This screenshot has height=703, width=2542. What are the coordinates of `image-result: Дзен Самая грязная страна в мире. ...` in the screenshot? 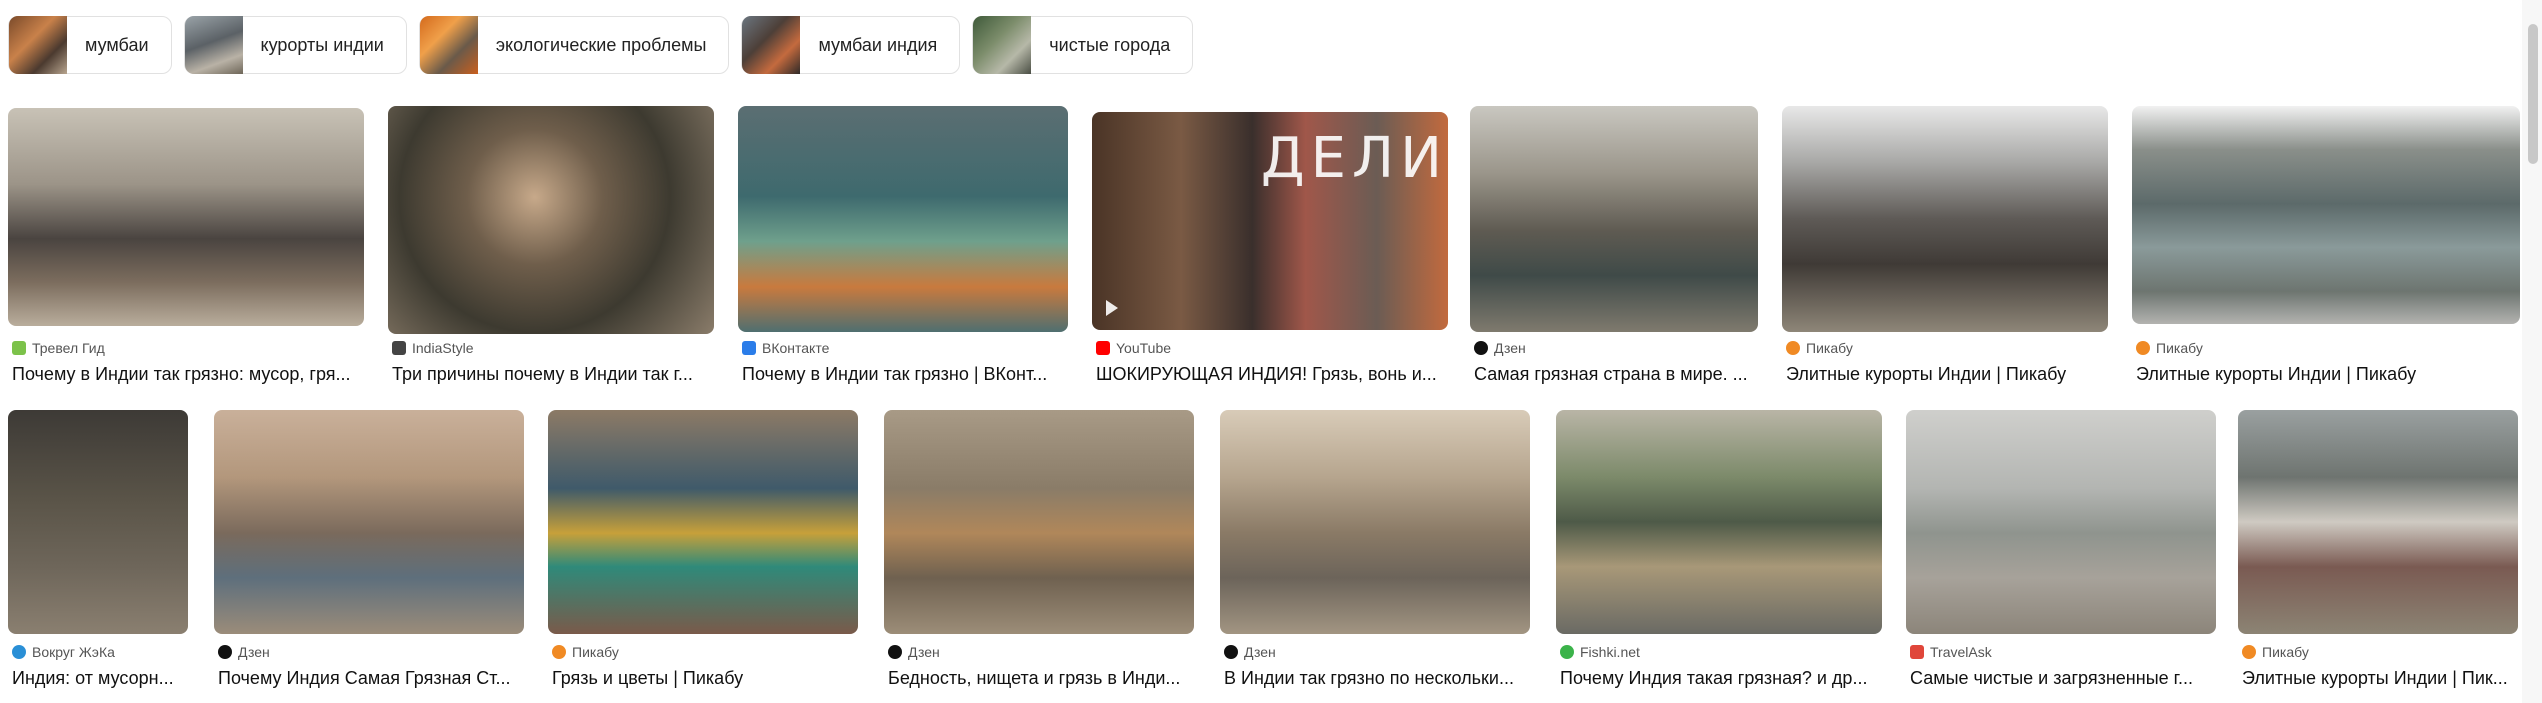 It's located at (1614, 247).